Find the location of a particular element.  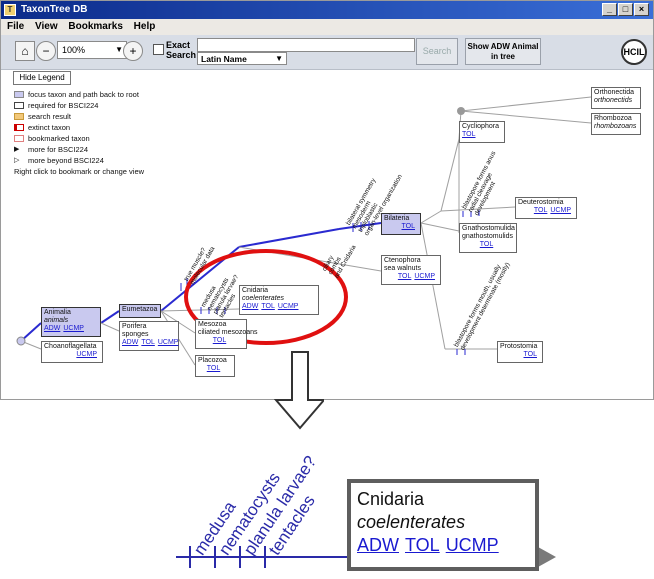

node-rhombozoa: Rhombozoa rhombozoans is located at coordinates (616, 124).